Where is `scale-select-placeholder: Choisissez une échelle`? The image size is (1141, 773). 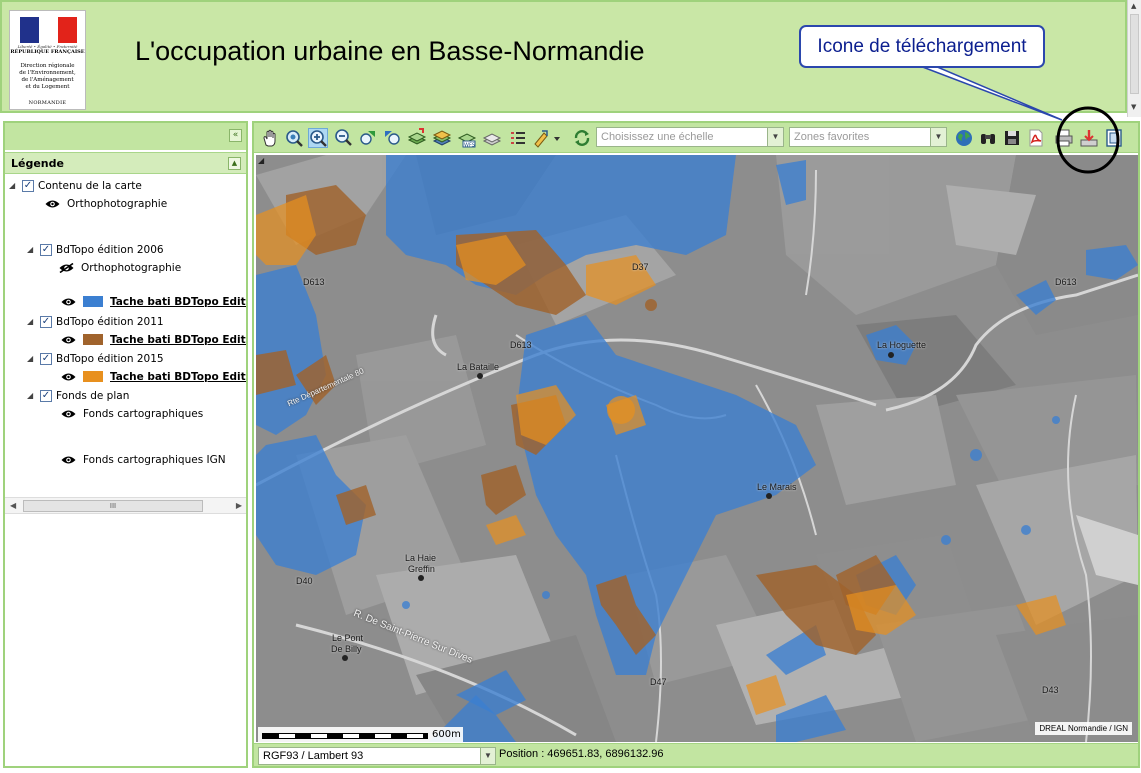
scale-select-placeholder: Choisissez une échelle is located at coordinates (657, 137).